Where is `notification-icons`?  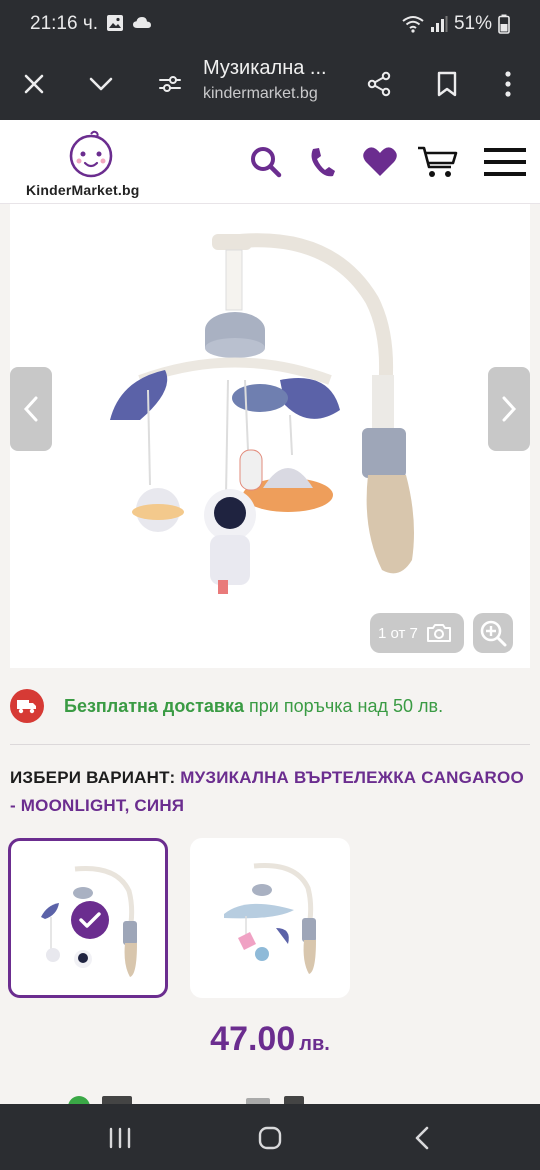 notification-icons is located at coordinates (129, 23).